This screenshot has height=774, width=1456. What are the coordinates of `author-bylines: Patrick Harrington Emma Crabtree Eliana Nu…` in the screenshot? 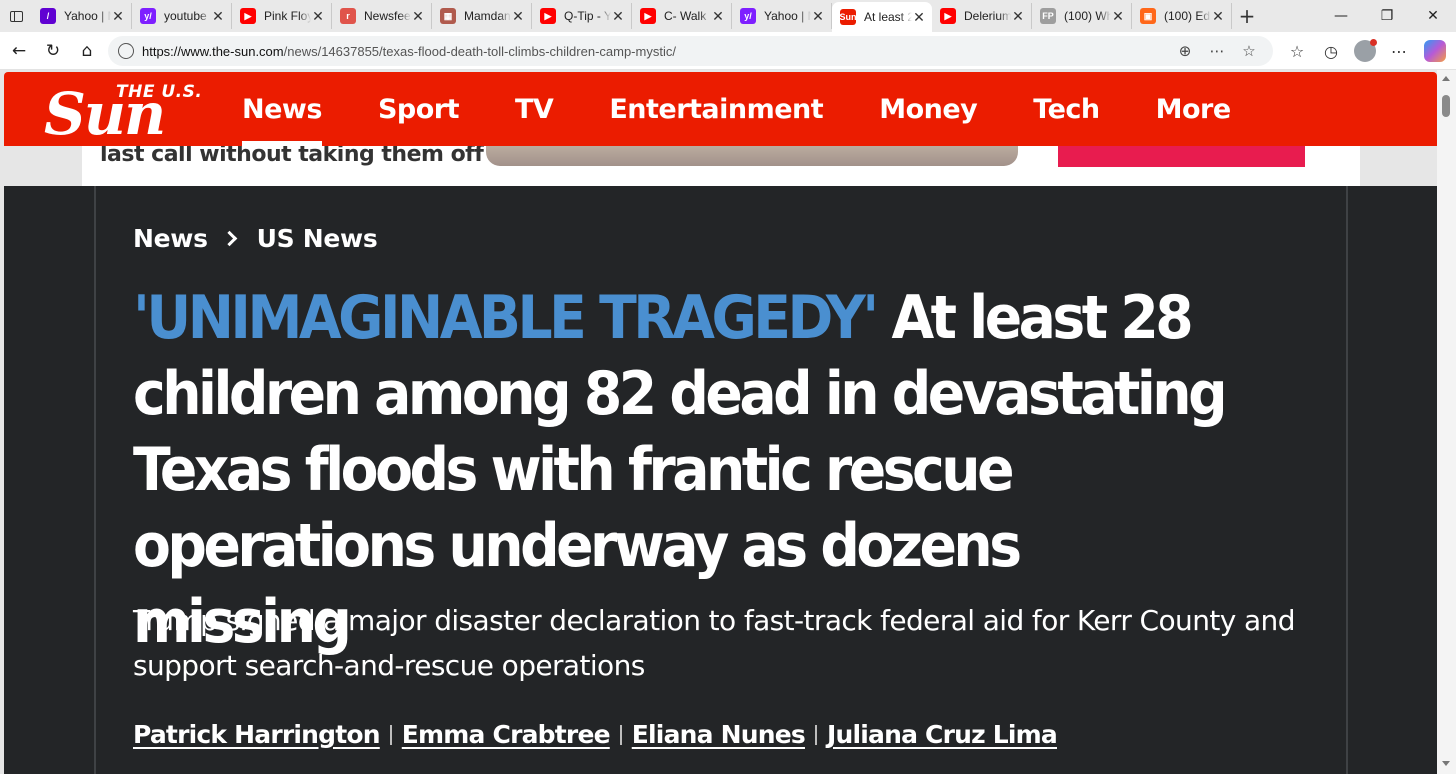 It's located at (595, 734).